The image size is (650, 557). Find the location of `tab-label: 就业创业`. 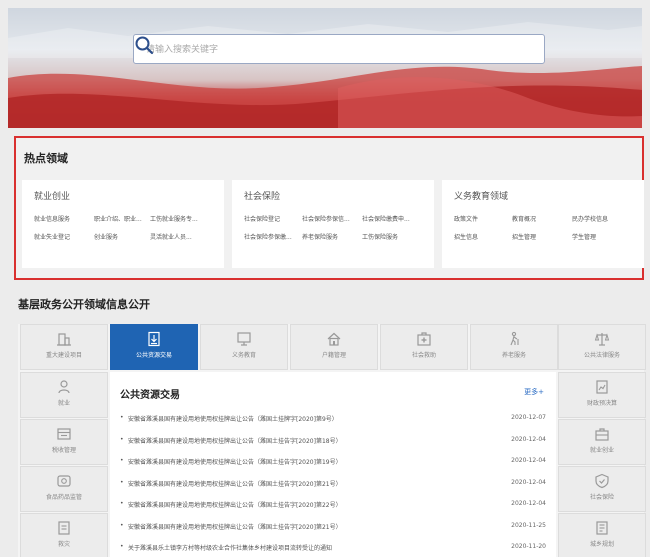

tab-label: 就业创业 is located at coordinates (601, 450).